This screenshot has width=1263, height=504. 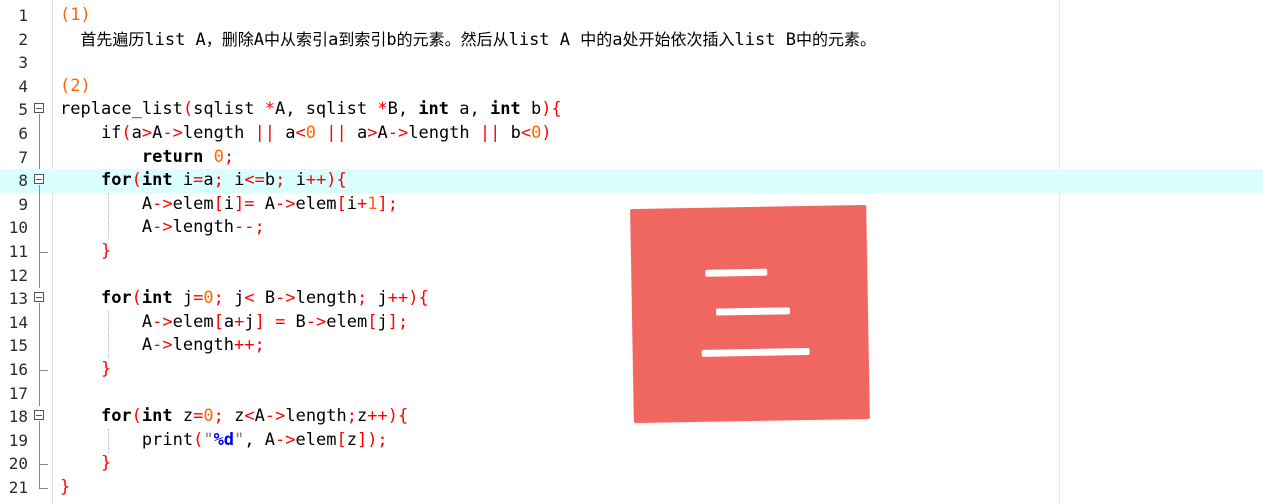 I want to click on code-text: return 0;, so click(x=147, y=158).